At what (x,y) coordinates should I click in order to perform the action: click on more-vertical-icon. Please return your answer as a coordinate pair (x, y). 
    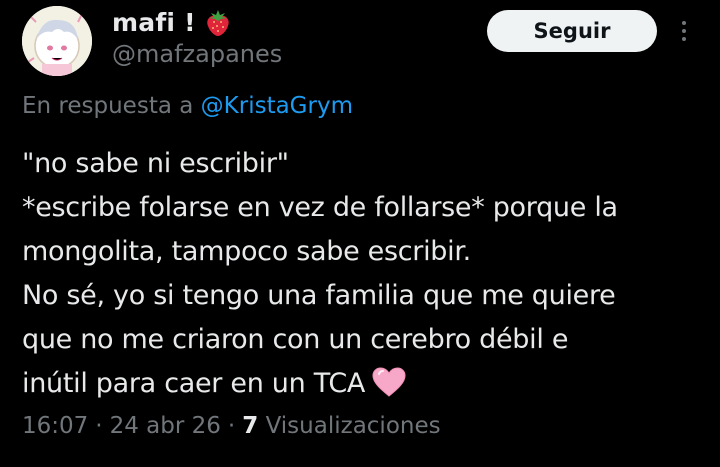
    Looking at the image, I should click on (684, 31).